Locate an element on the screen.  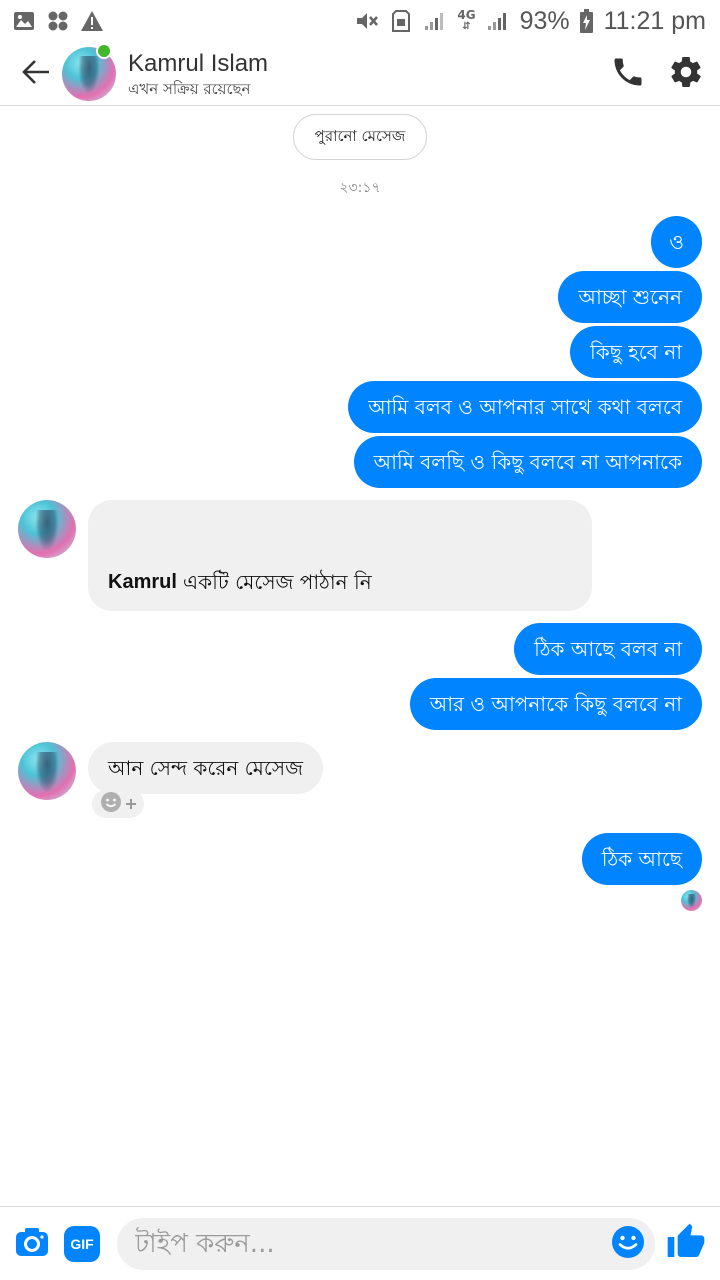
image-icon is located at coordinates (24, 21).